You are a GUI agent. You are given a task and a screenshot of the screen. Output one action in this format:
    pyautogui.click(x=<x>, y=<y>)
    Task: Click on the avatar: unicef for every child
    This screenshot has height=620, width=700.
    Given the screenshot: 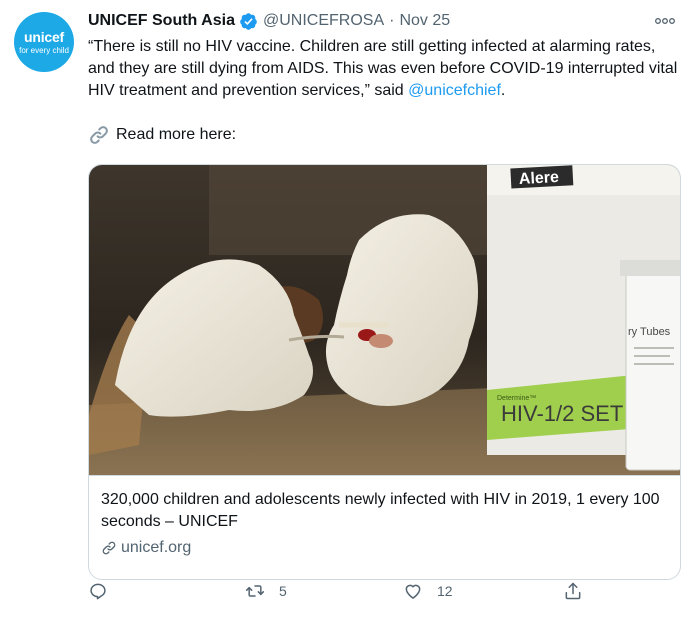 What is the action you would take?
    pyautogui.click(x=44, y=42)
    